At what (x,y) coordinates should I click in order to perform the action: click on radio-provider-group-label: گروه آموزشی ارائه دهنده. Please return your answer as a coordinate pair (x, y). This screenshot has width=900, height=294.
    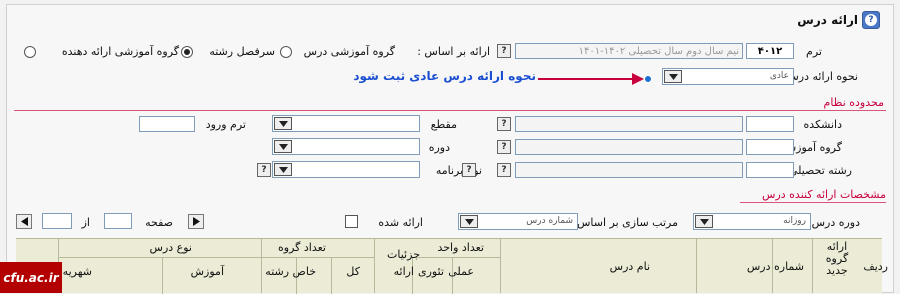
    Looking at the image, I should click on (120, 51).